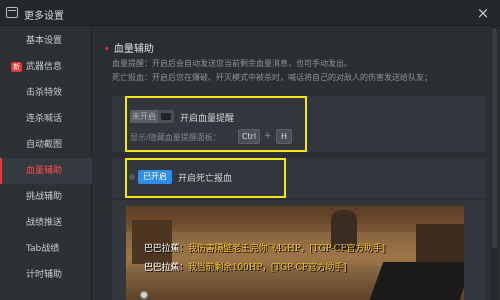 The image size is (500, 300). I want to click on preview-message-2: 巴巴拉蕉：我当前剩余100HP，[TGP-CF官方助手], so click(245, 268).